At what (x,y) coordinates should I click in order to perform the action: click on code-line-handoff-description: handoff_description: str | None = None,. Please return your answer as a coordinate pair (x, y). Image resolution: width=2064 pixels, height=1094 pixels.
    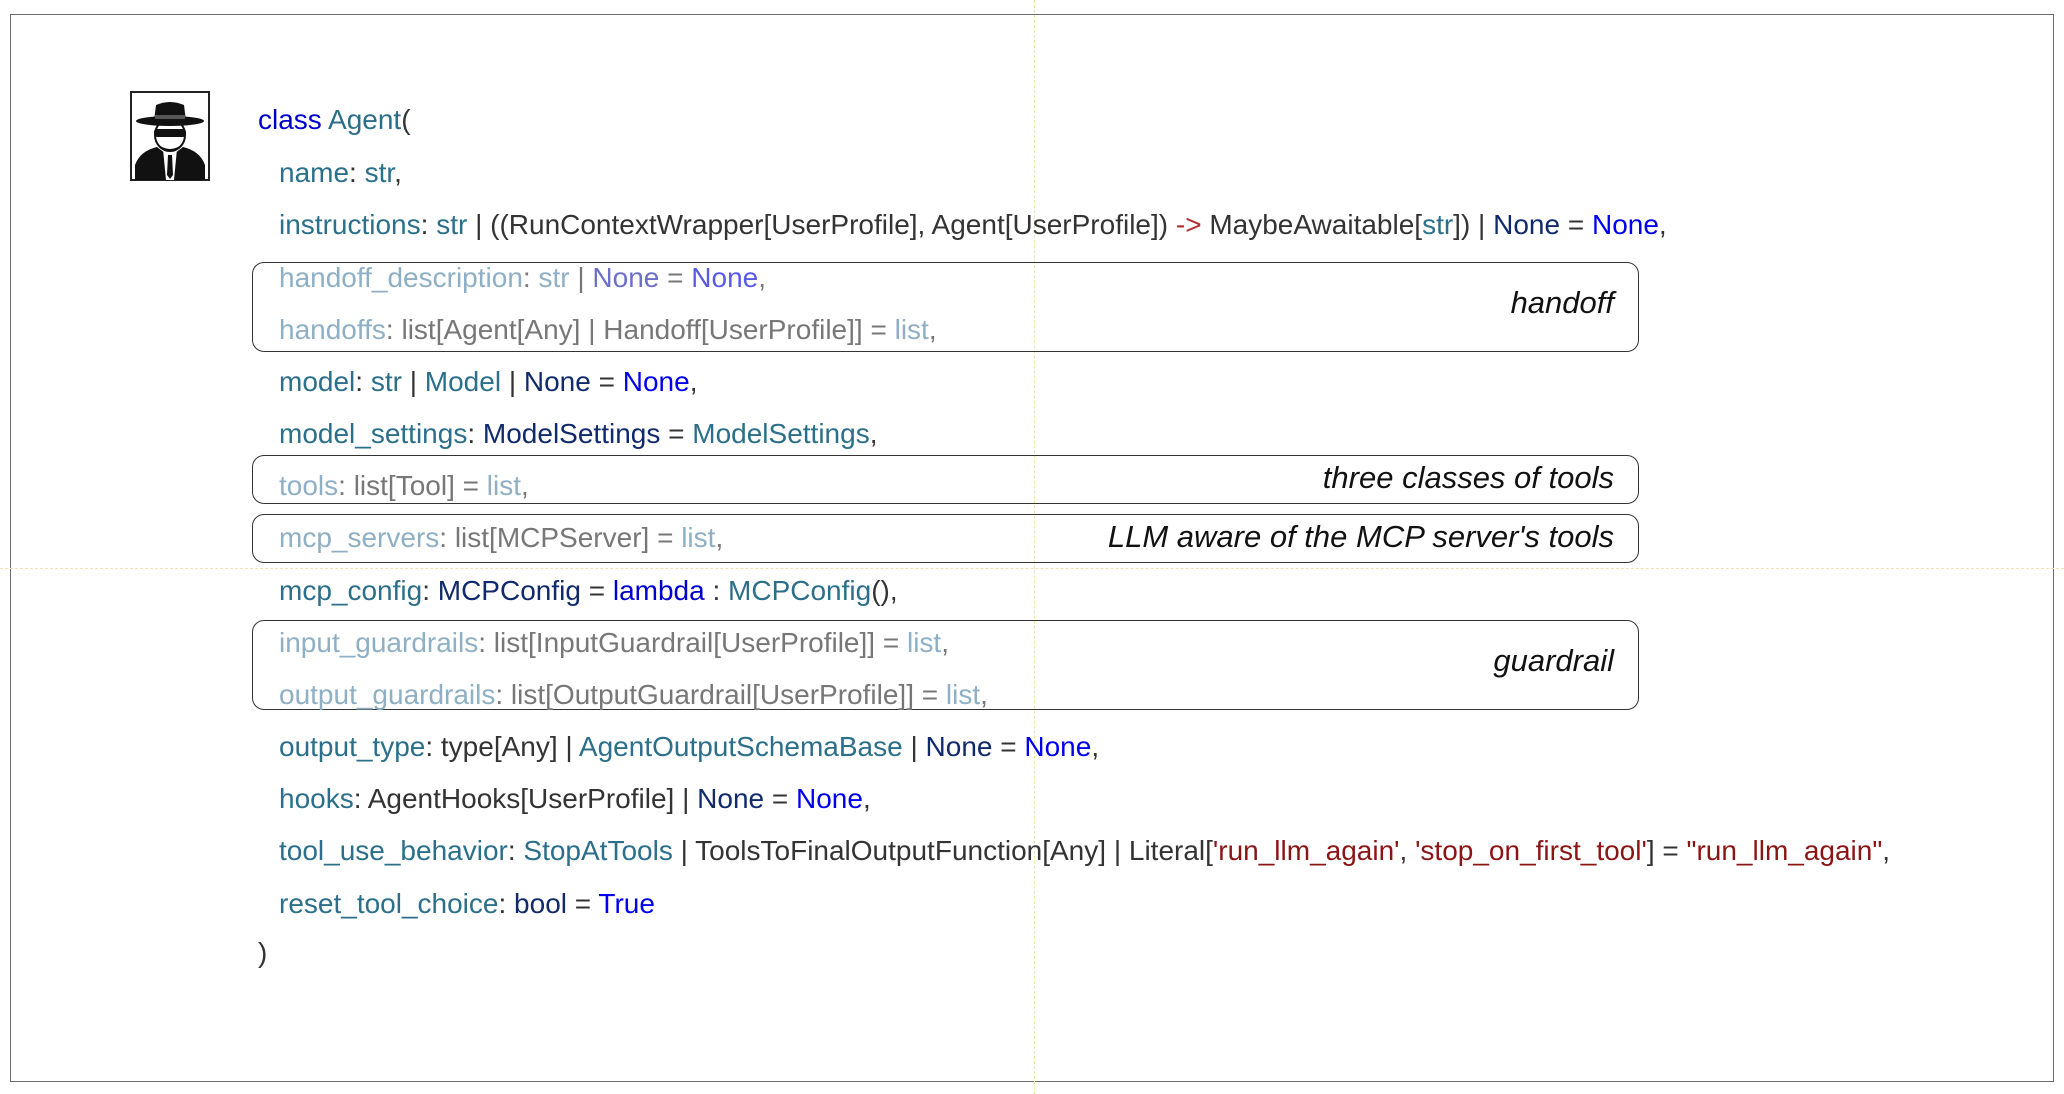
    Looking at the image, I should click on (522, 277).